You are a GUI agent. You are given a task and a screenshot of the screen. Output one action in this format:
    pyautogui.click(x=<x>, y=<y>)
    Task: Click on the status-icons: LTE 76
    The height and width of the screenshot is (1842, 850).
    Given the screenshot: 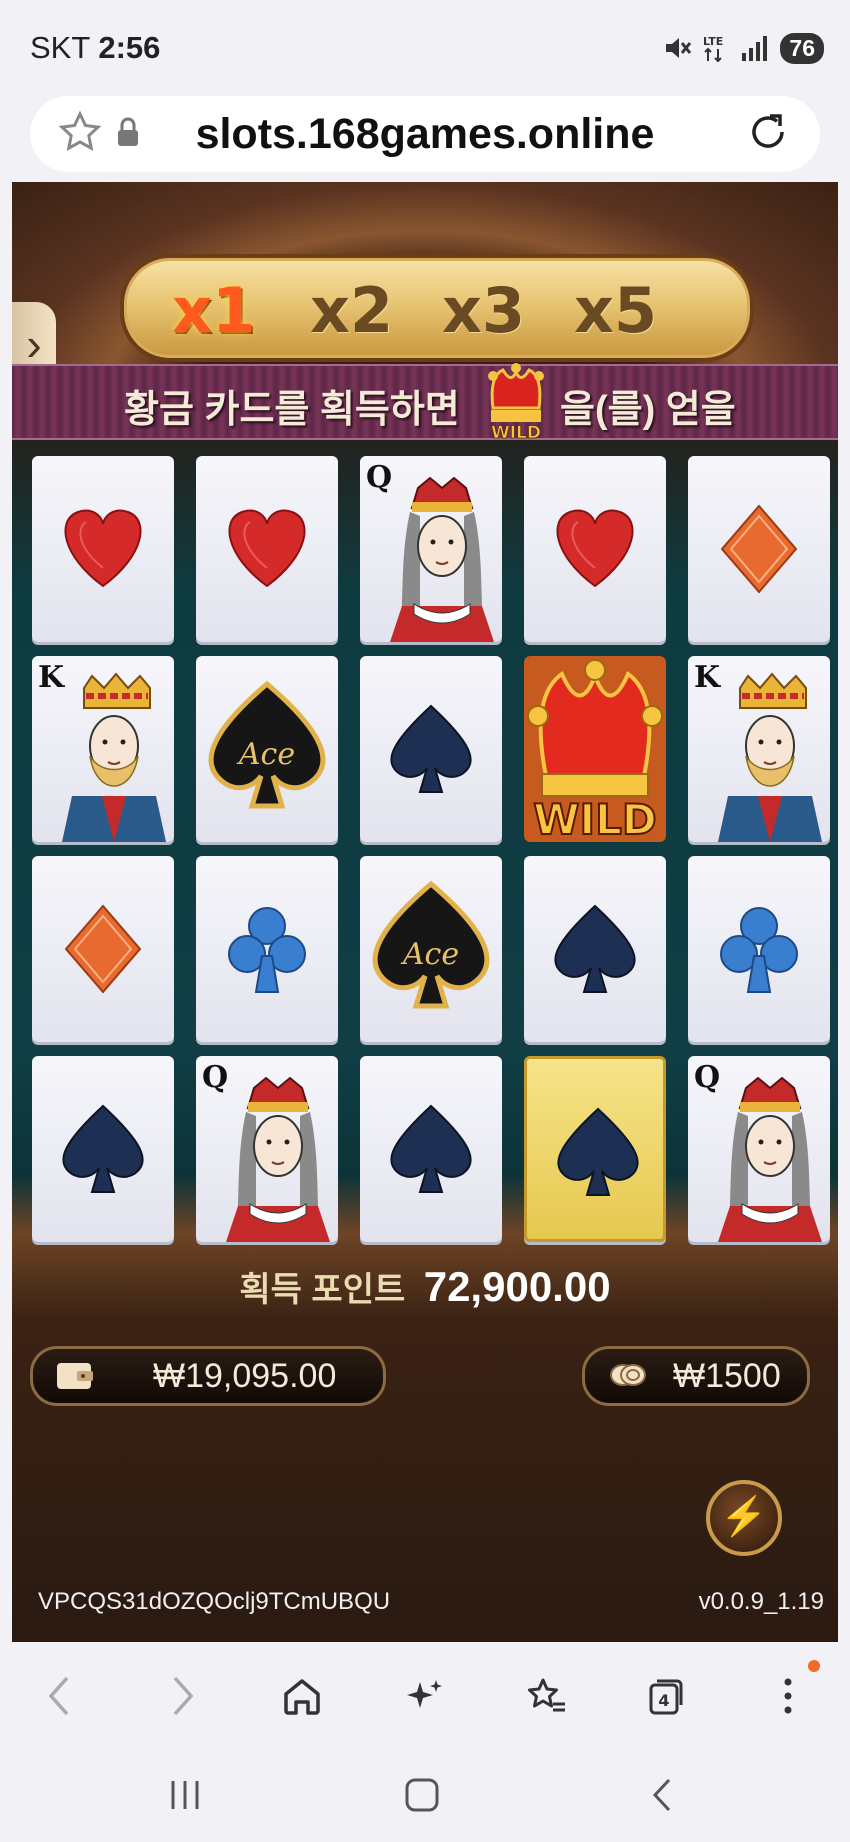 What is the action you would take?
    pyautogui.click(x=743, y=48)
    